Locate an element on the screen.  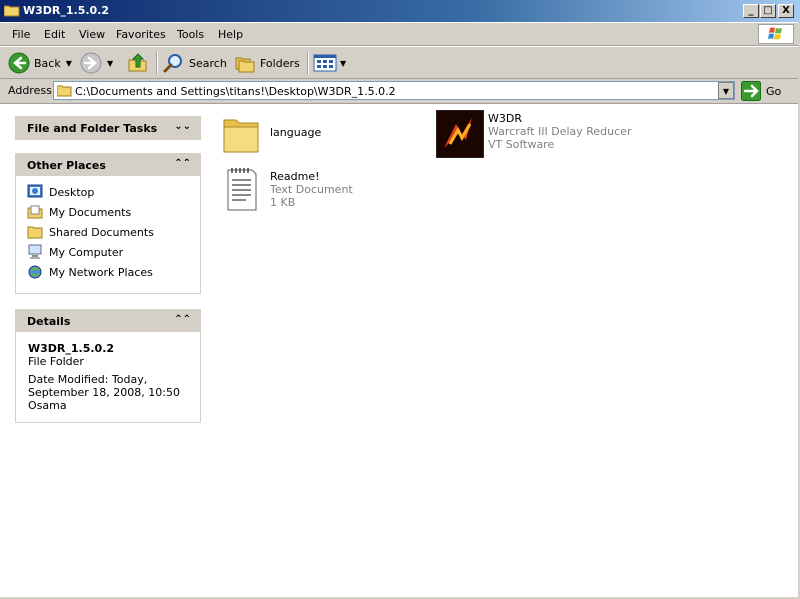
my-documents-icon is located at coordinates (35, 212).